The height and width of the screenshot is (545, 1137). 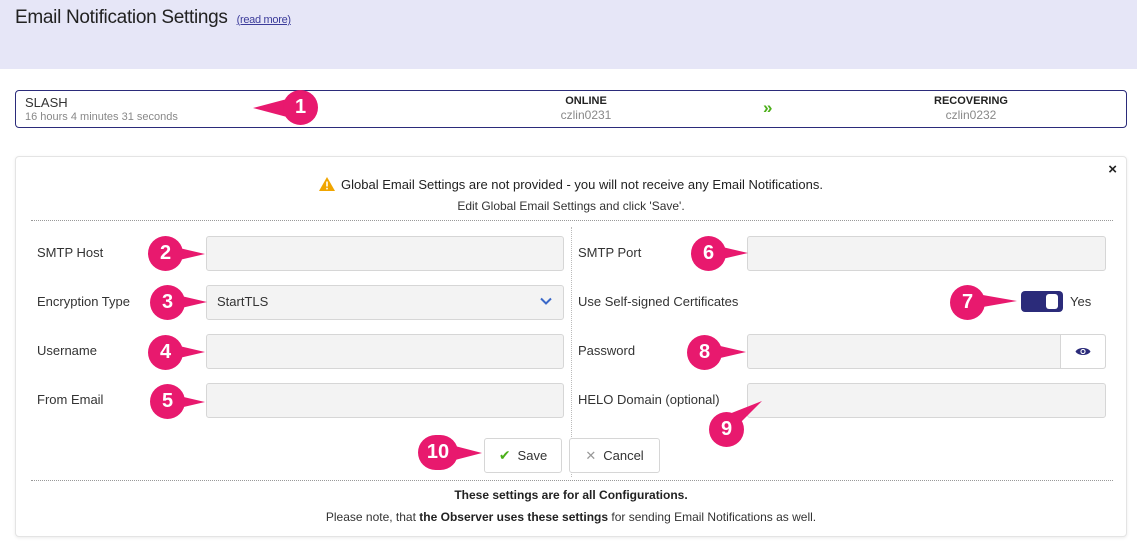 What do you see at coordinates (165, 352) in the screenshot?
I see `callout-4: 4` at bounding box center [165, 352].